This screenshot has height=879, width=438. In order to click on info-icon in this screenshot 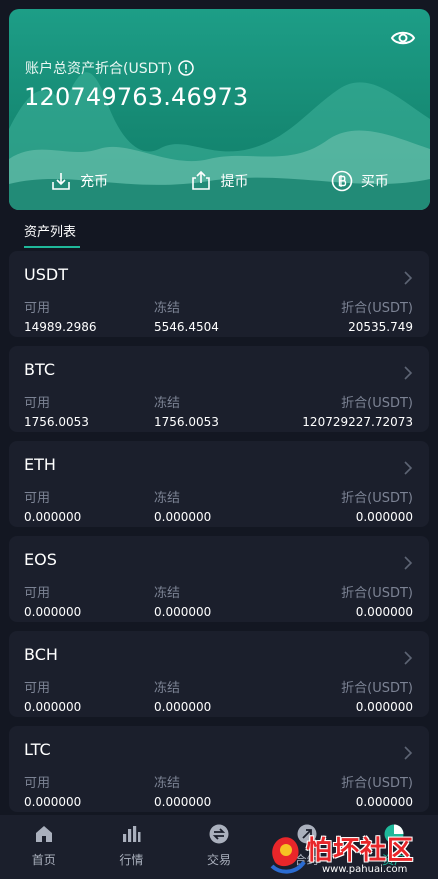, I will do `click(186, 68)`.